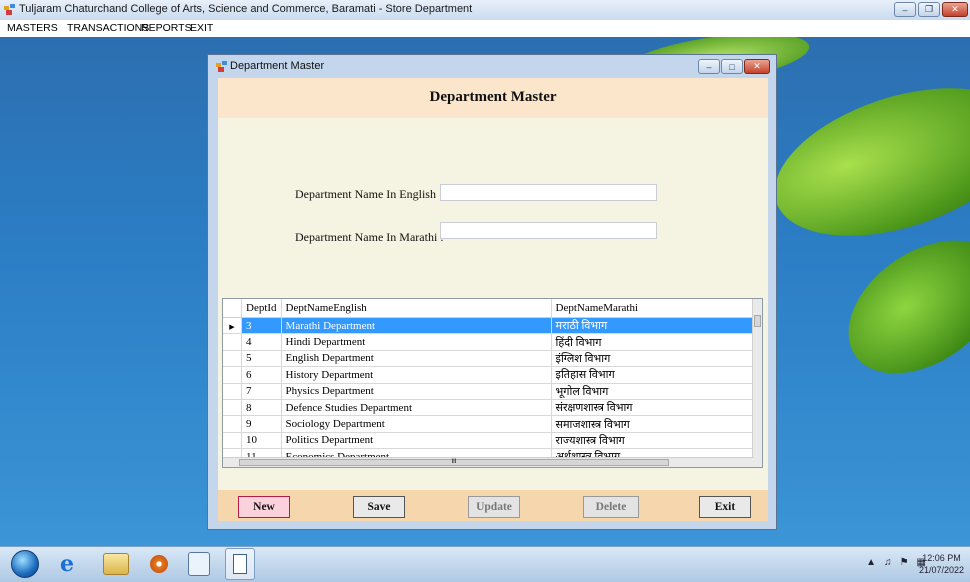 This screenshot has width=970, height=582. I want to click on marathi-name-label: Department Name In Marathi :, so click(369, 237).